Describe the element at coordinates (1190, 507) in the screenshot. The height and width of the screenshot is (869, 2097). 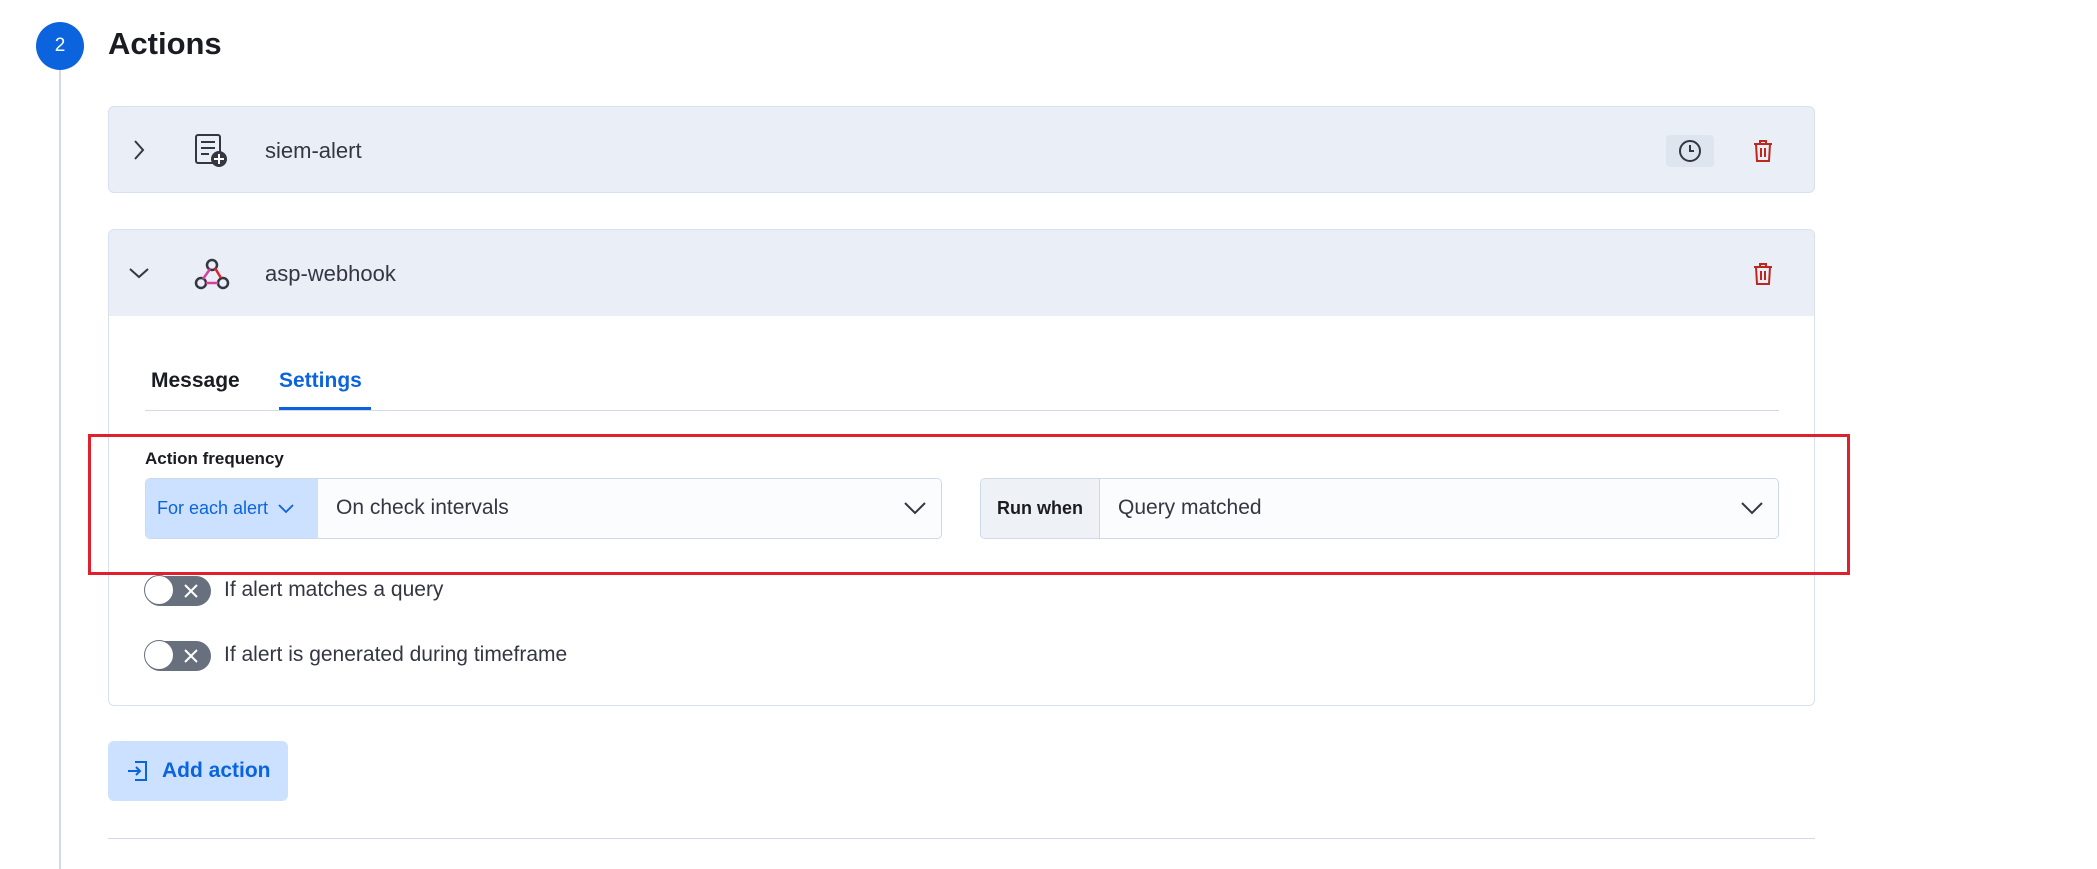
I see `run-when-value: Query matched` at that location.